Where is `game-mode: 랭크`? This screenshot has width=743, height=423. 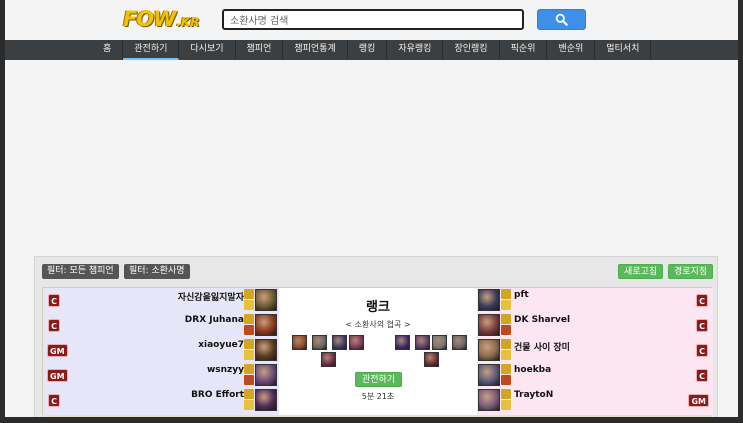 game-mode: 랭크 is located at coordinates (378, 307).